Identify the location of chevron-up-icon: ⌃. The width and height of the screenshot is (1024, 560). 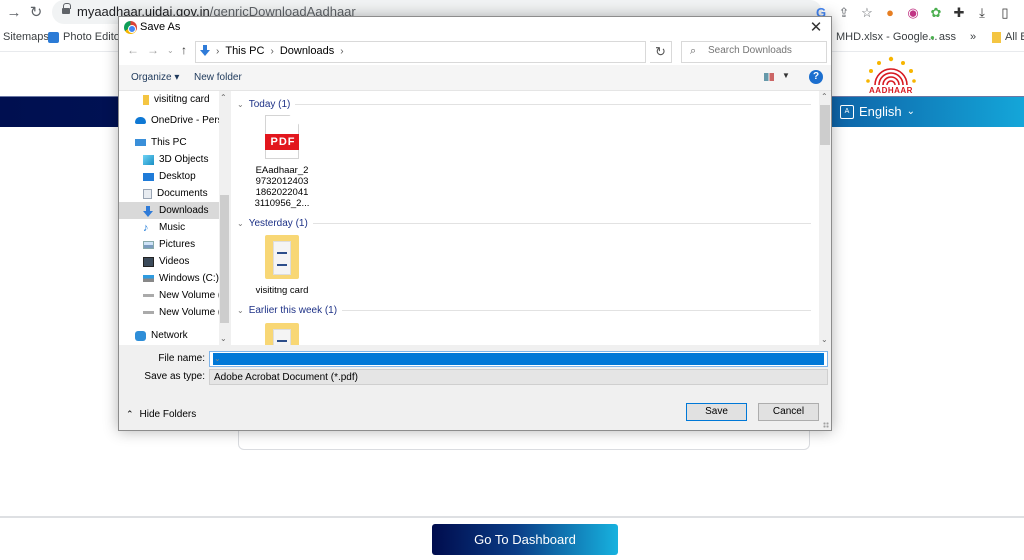
(130, 414).